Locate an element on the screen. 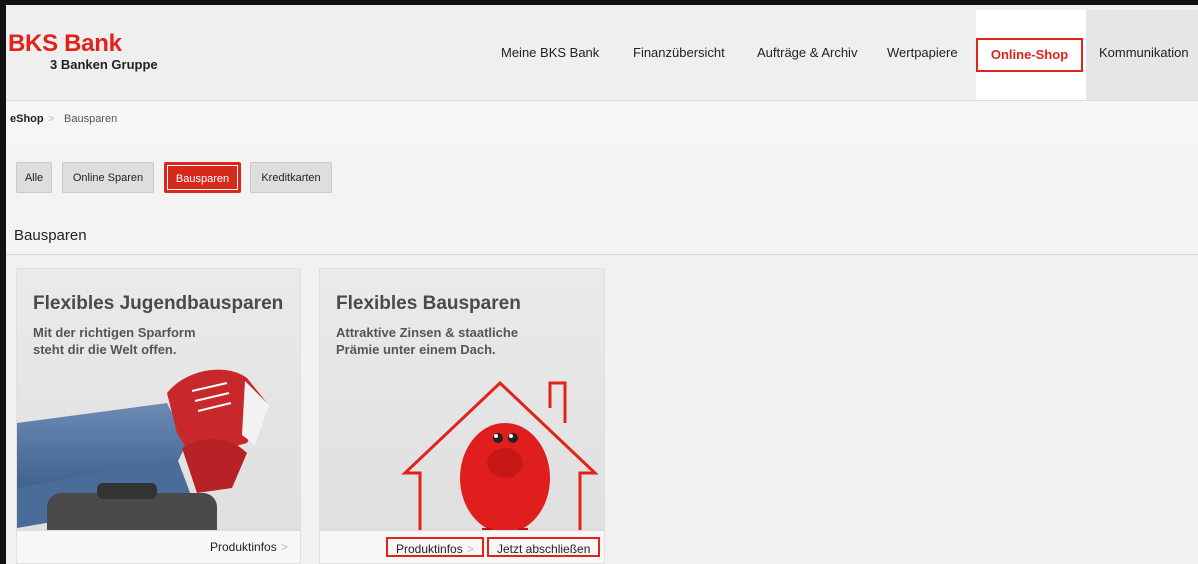  breadcrumb-eshop: eShop is located at coordinates (27, 119).